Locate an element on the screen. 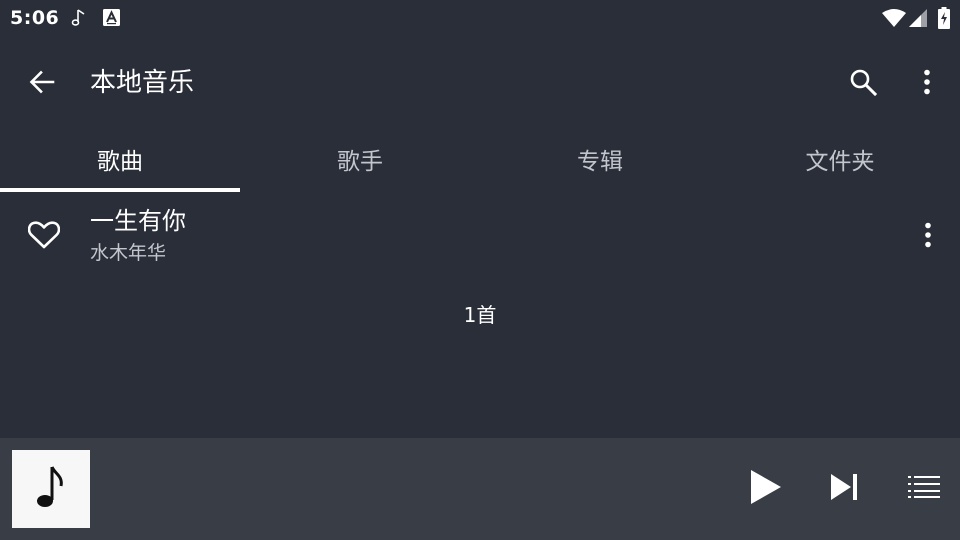  search-icon is located at coordinates (863, 84).